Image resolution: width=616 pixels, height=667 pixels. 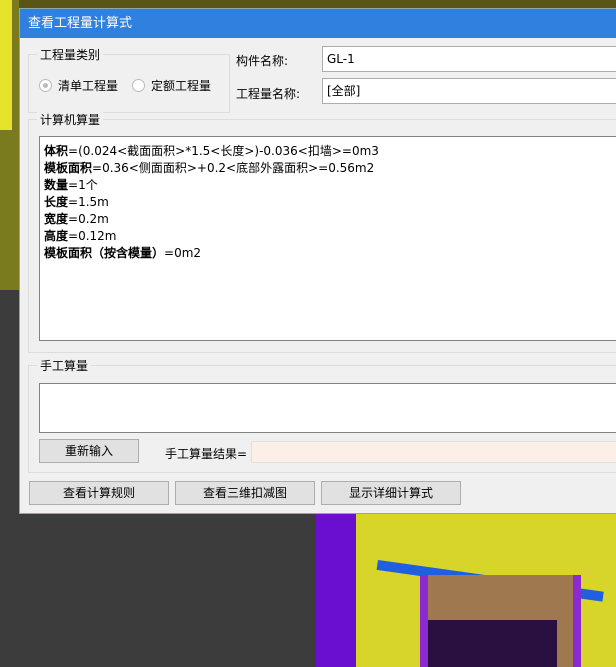 What do you see at coordinates (56, 151) in the screenshot?
I see `formula-name: 体积` at bounding box center [56, 151].